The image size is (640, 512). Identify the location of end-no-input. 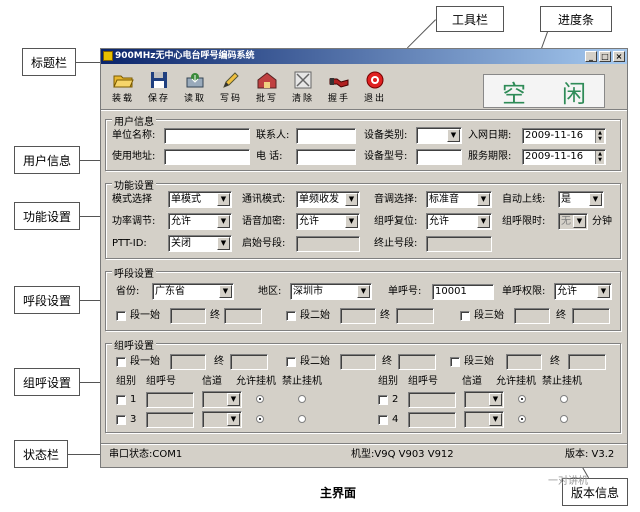
(459, 244).